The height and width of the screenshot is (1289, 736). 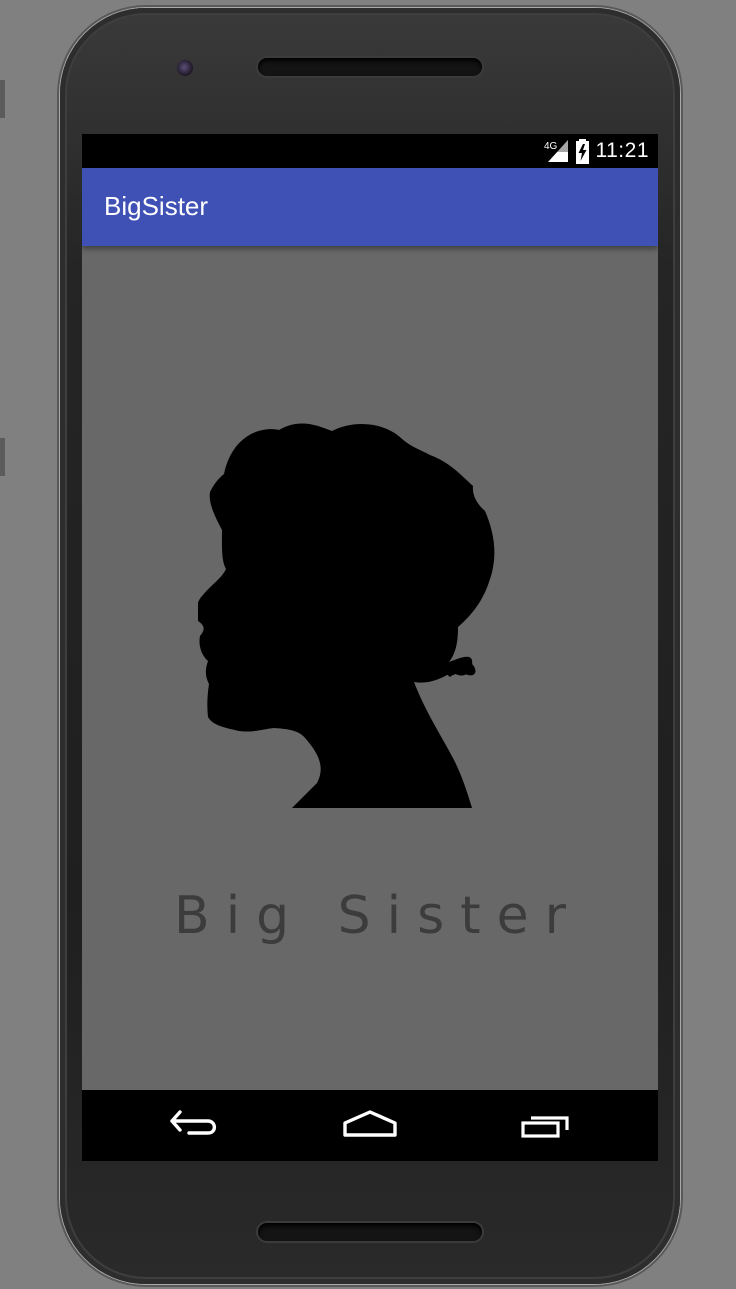 What do you see at coordinates (622, 150) in the screenshot?
I see `status-time: 11:21` at bounding box center [622, 150].